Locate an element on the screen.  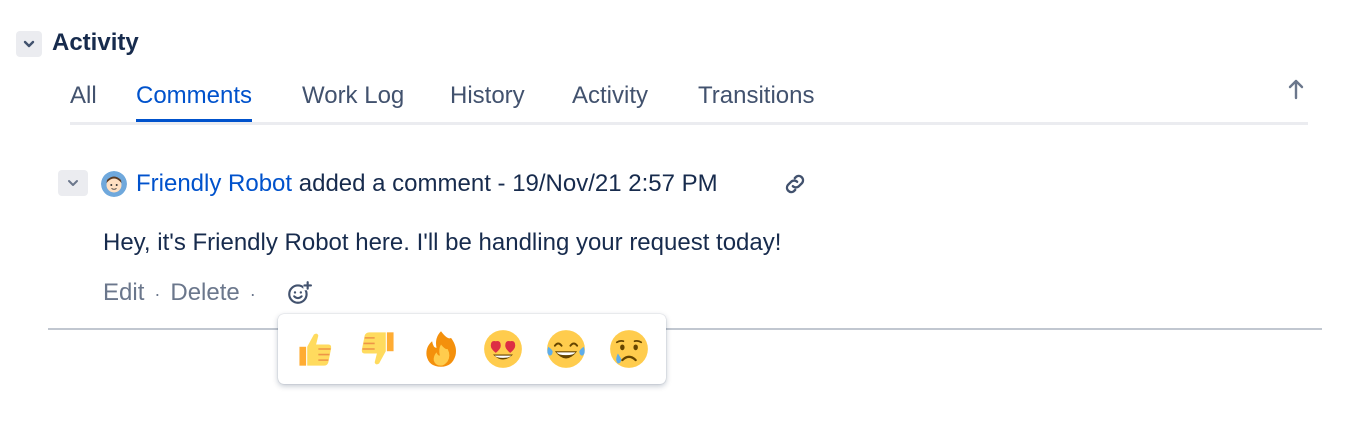
thumbs-down-icon is located at coordinates (377, 348).